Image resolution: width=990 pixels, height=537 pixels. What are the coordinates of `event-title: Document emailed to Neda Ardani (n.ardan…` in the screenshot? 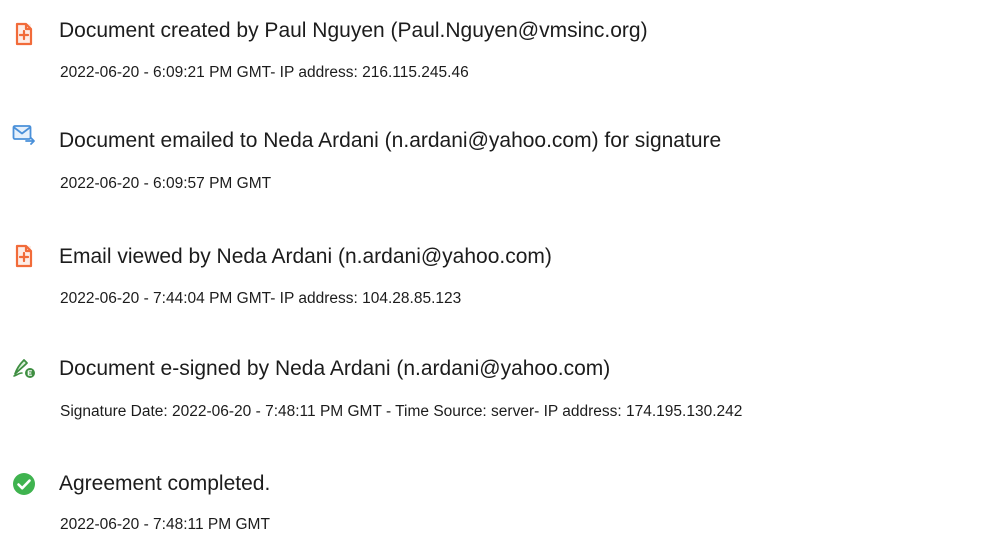 It's located at (390, 140).